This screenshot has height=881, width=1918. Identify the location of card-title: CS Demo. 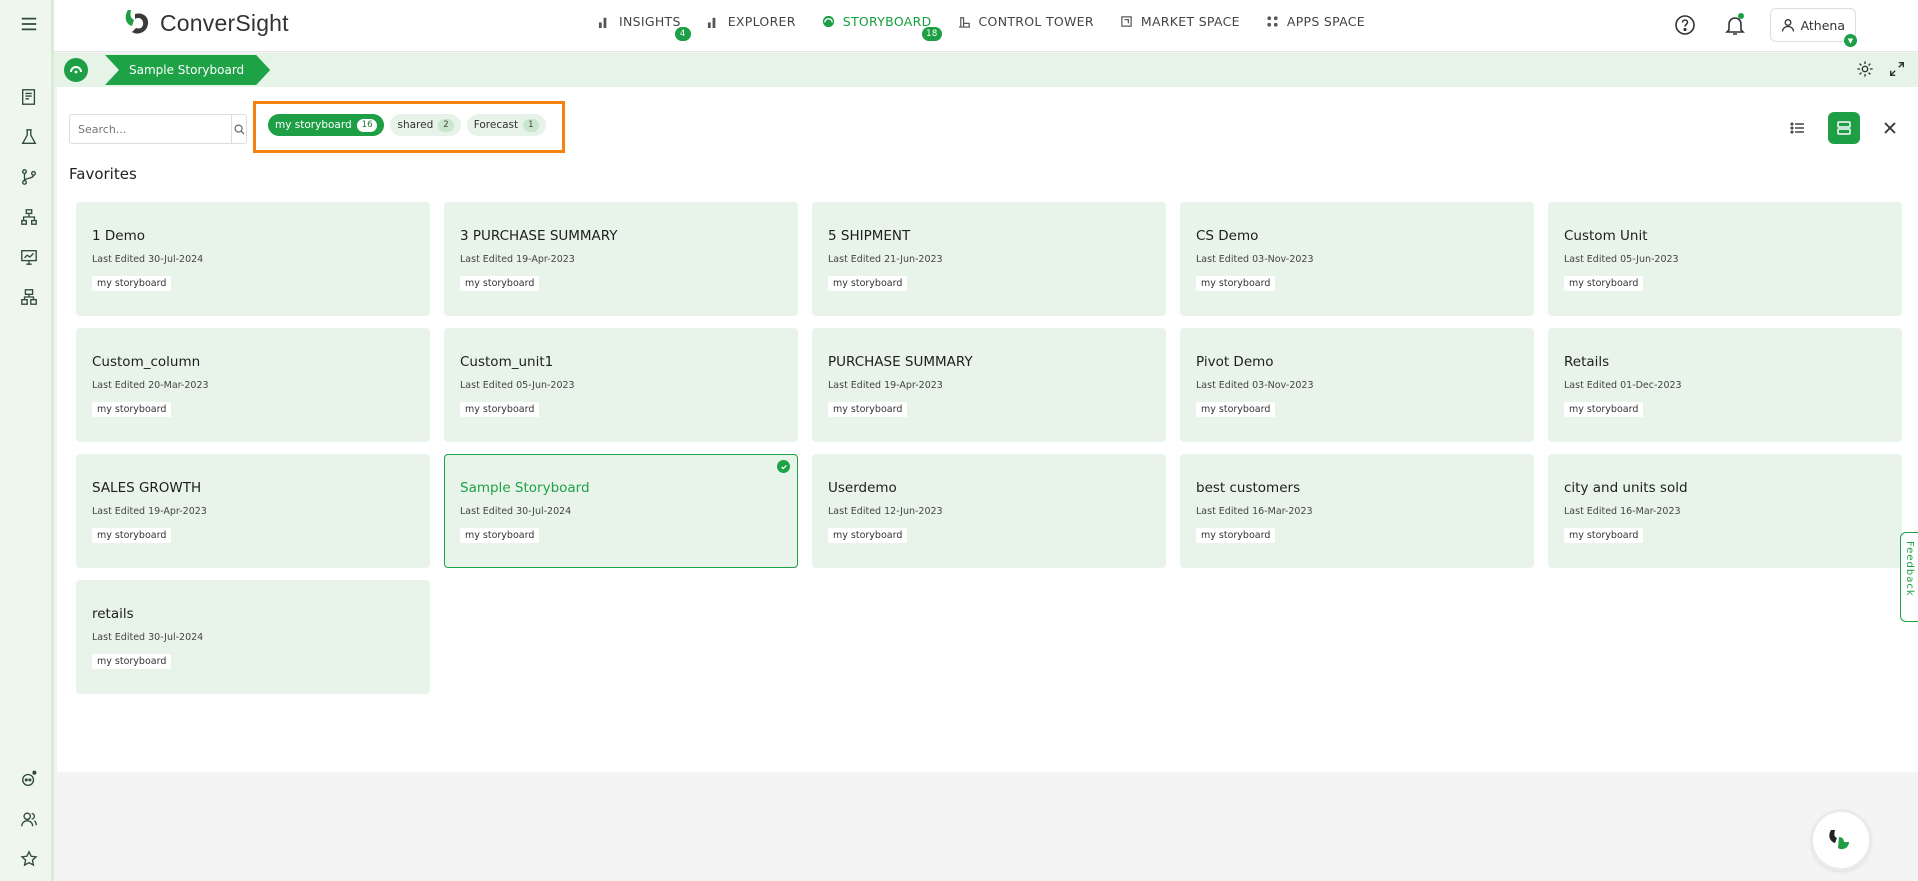
(1227, 236).